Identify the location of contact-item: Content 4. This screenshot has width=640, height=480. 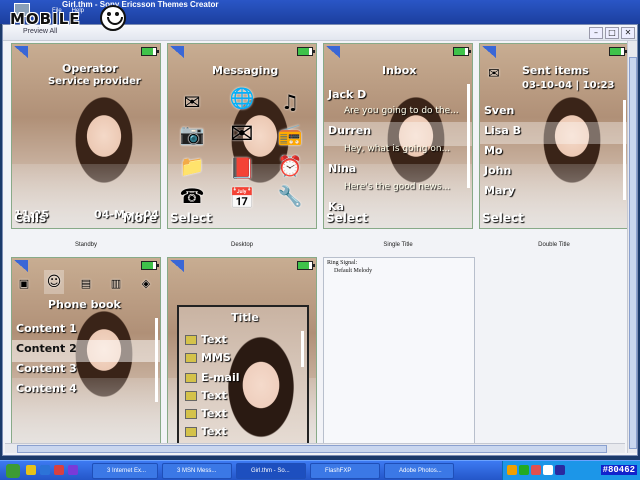
(46, 388).